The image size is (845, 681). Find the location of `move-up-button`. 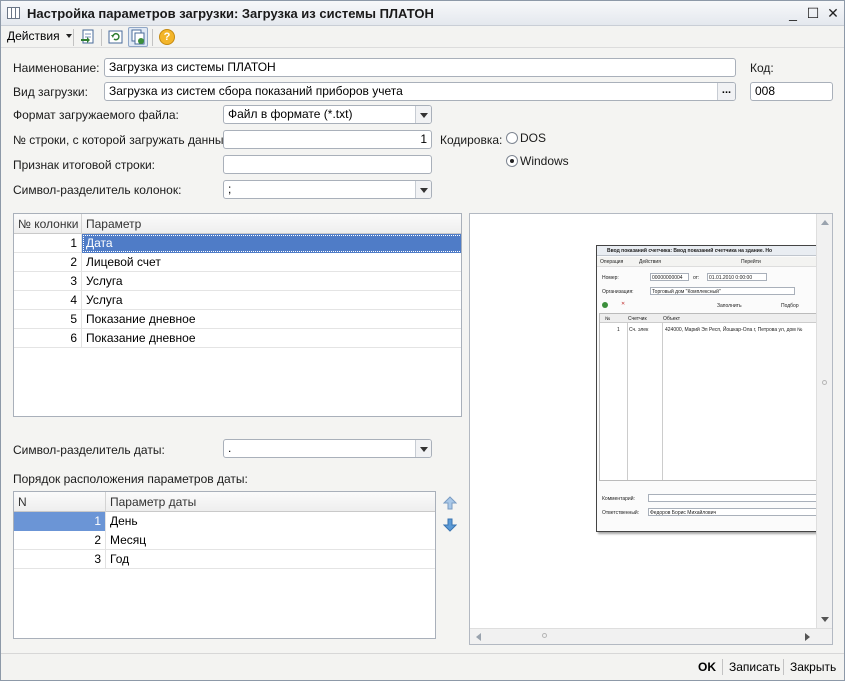

move-up-button is located at coordinates (450, 503).